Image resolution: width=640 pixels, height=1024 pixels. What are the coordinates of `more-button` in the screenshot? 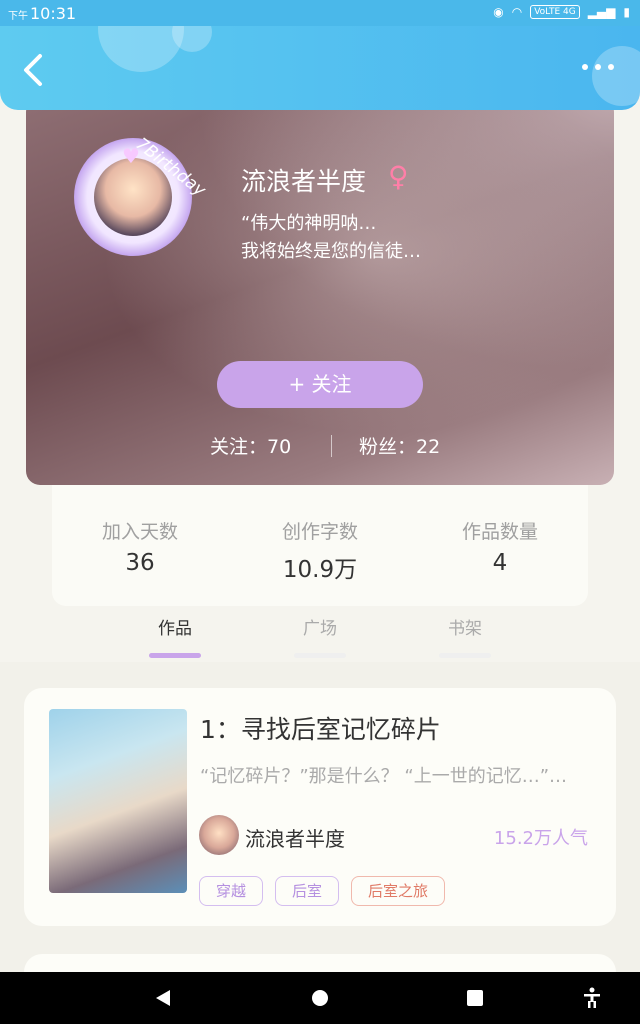 It's located at (600, 66).